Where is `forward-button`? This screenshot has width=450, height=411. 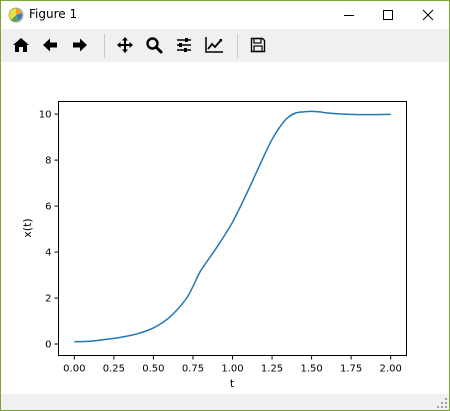 forward-button is located at coordinates (80, 45).